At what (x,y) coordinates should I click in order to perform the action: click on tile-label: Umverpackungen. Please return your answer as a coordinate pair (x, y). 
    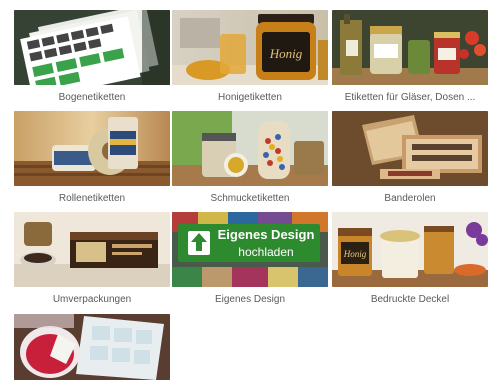
    Looking at the image, I should click on (92, 299).